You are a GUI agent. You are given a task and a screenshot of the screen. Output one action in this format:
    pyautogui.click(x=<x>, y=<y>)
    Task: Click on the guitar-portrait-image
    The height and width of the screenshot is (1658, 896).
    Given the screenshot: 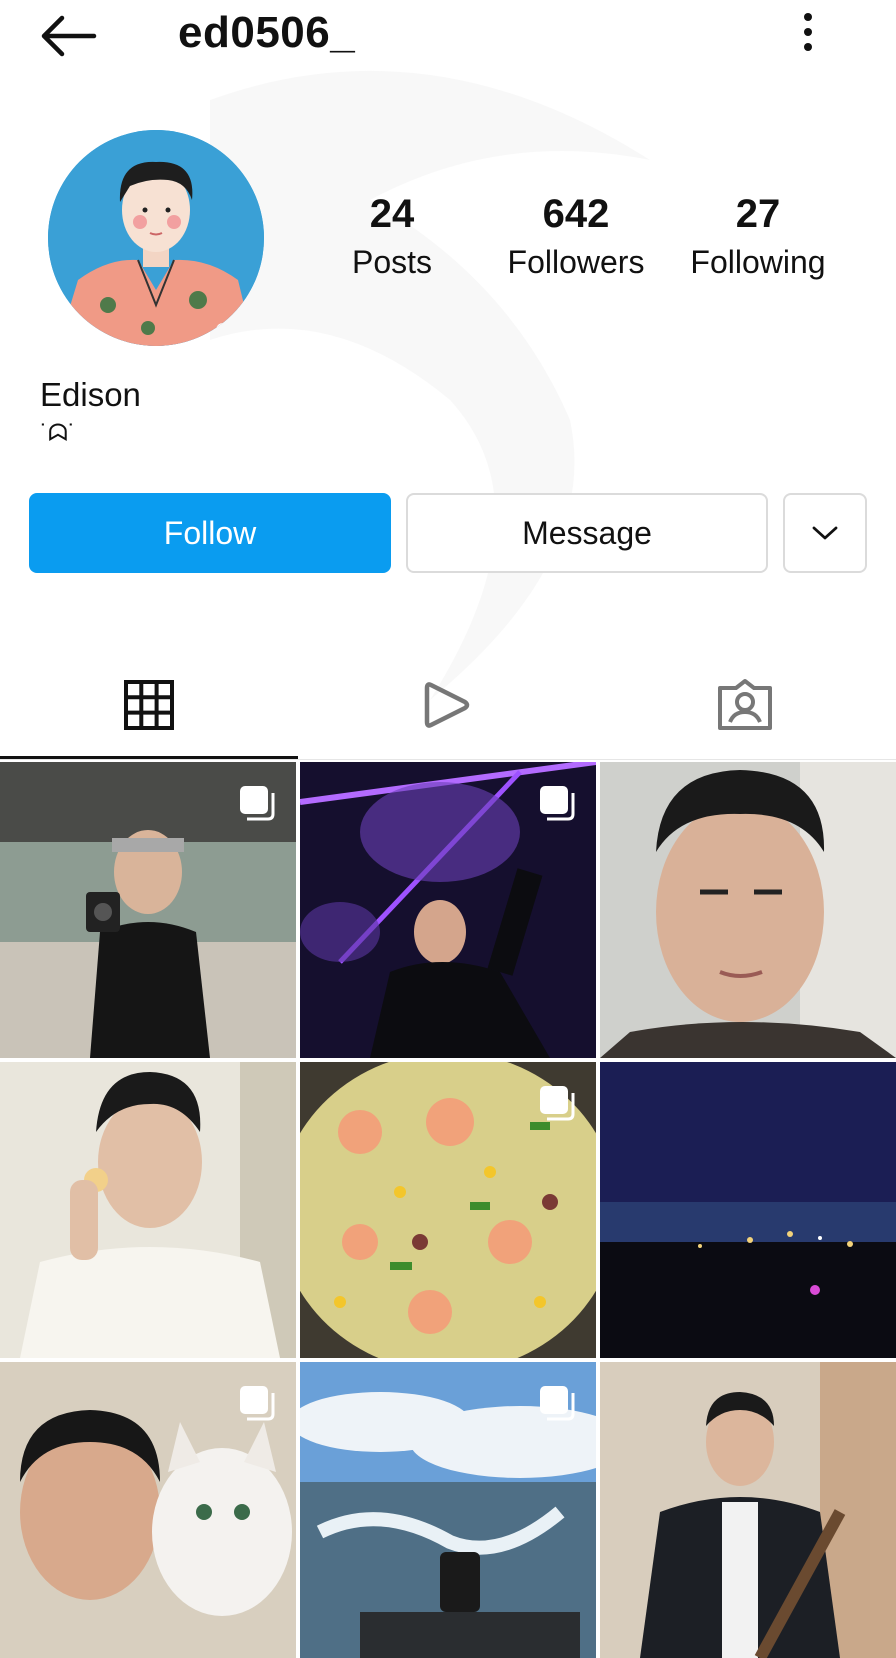 What is the action you would take?
    pyautogui.click(x=748, y=1510)
    